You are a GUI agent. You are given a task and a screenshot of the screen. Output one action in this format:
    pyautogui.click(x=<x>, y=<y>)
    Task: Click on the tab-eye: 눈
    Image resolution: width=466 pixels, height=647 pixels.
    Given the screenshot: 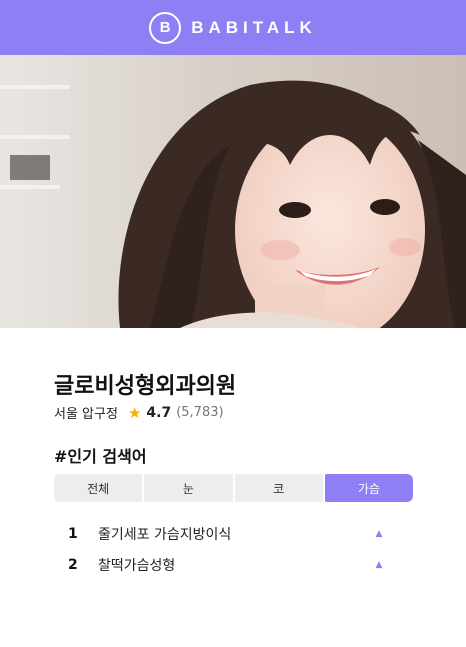 What is the action you would take?
    pyautogui.click(x=188, y=488)
    